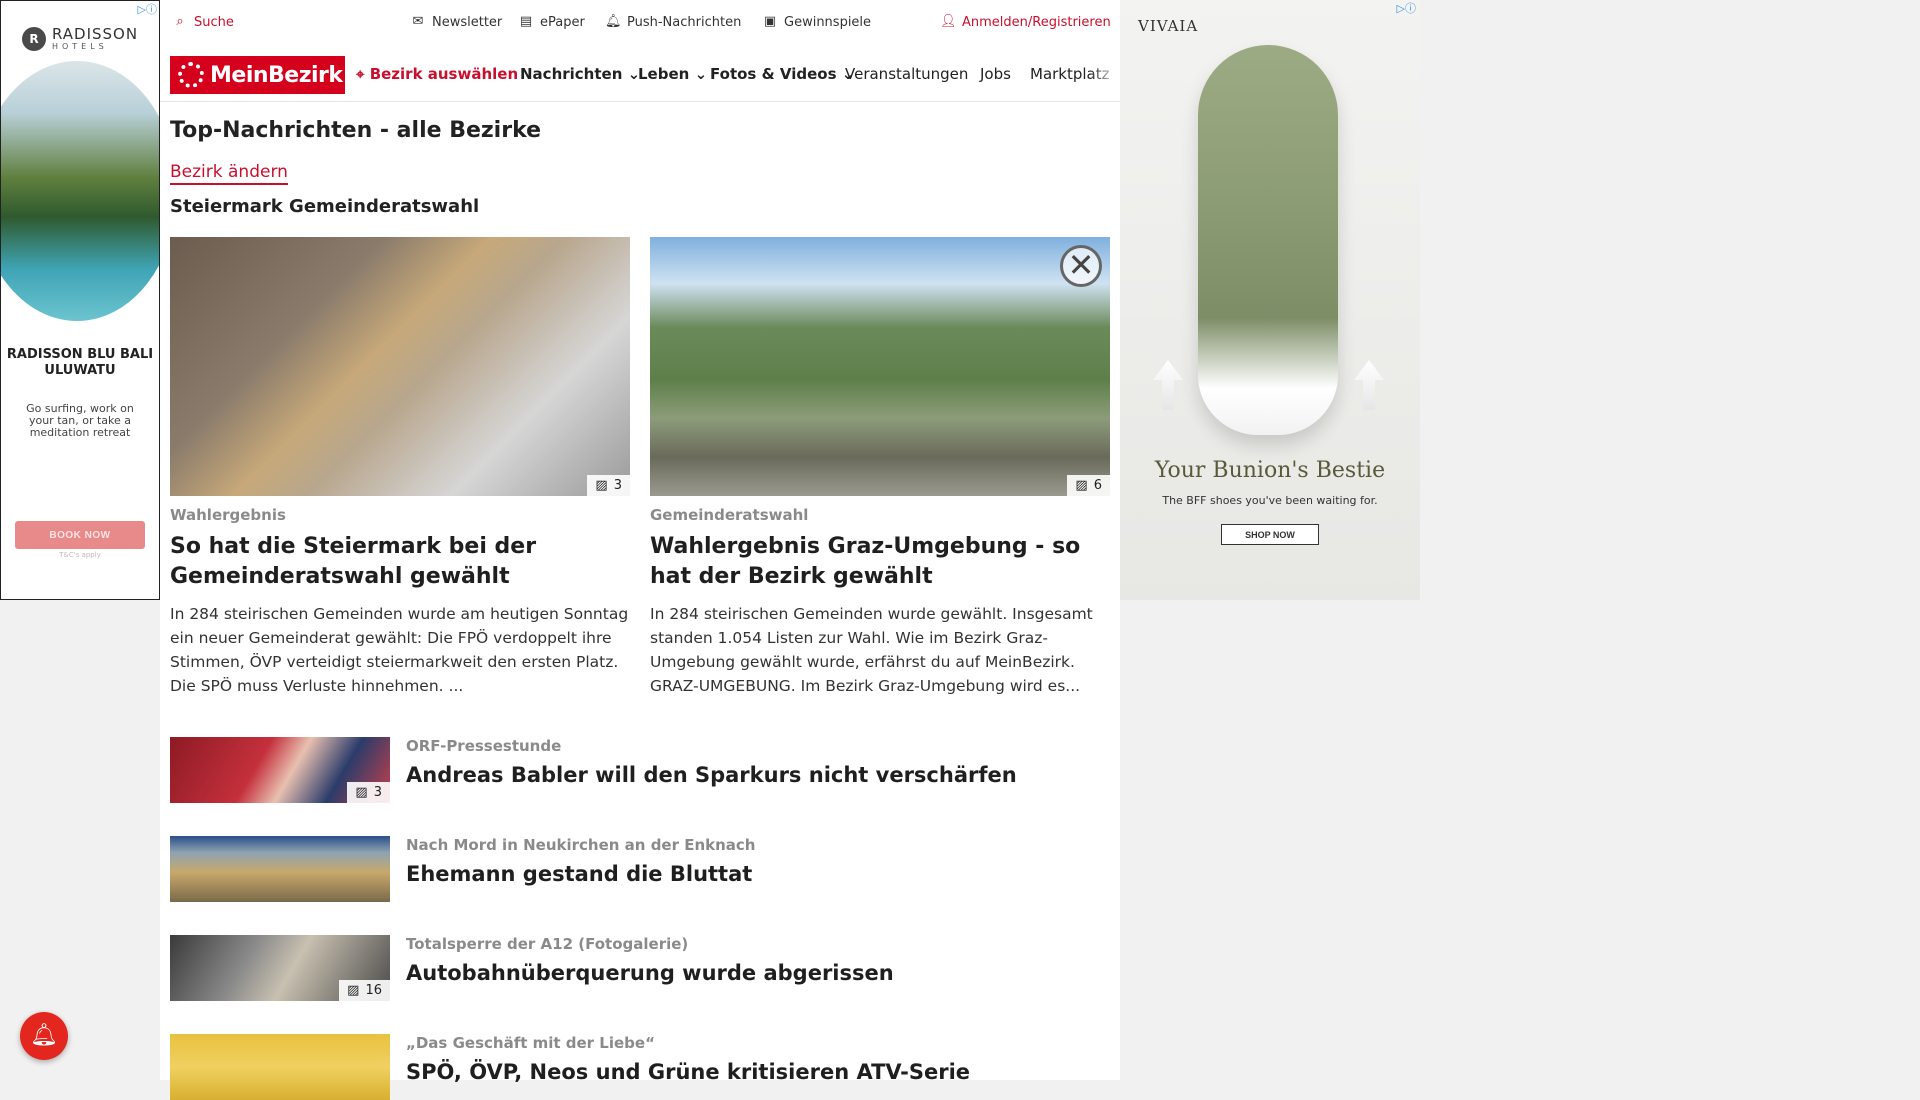 This screenshot has height=1100, width=1920. What do you see at coordinates (1036, 22) in the screenshot?
I see `login-label: Anmelden/Registrieren` at bounding box center [1036, 22].